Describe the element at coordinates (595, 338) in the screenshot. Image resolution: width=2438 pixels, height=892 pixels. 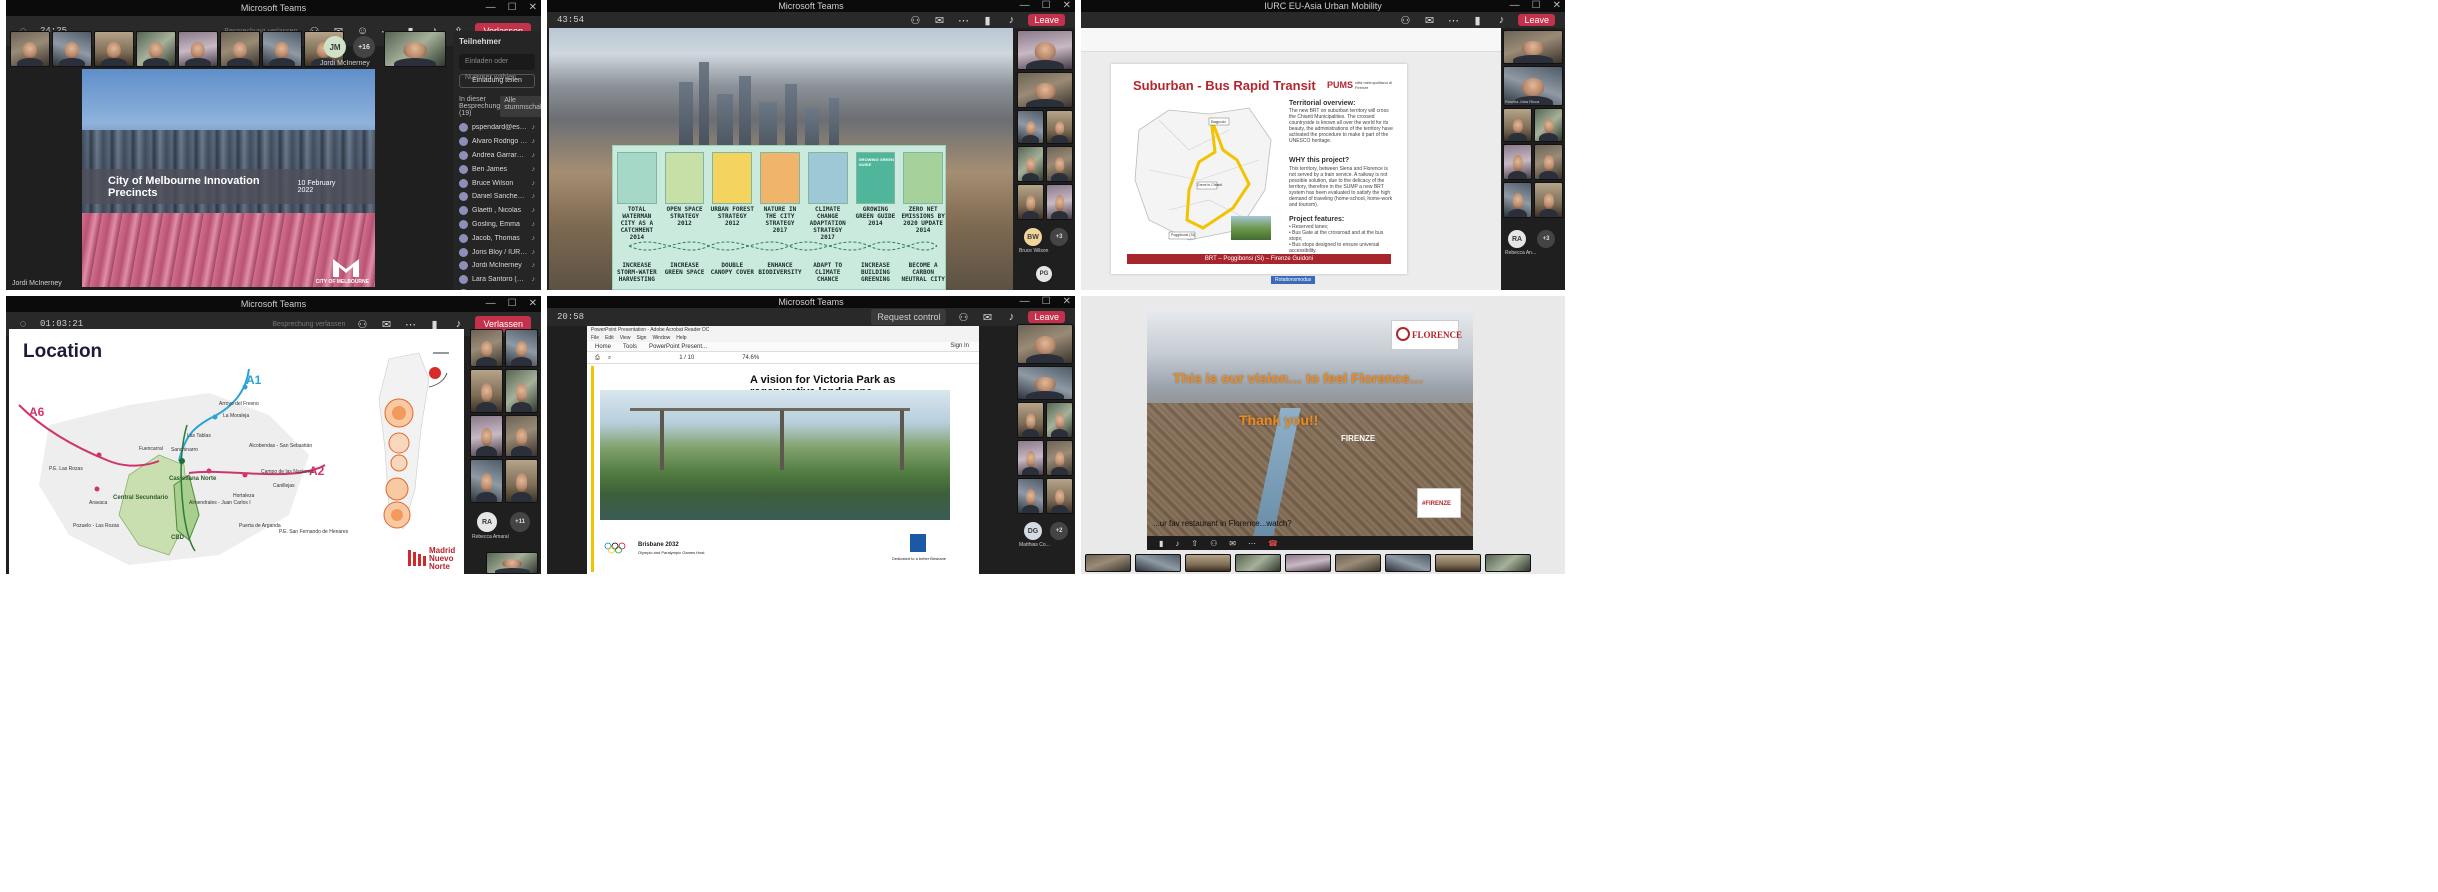
I see `menu-item: File` at that location.